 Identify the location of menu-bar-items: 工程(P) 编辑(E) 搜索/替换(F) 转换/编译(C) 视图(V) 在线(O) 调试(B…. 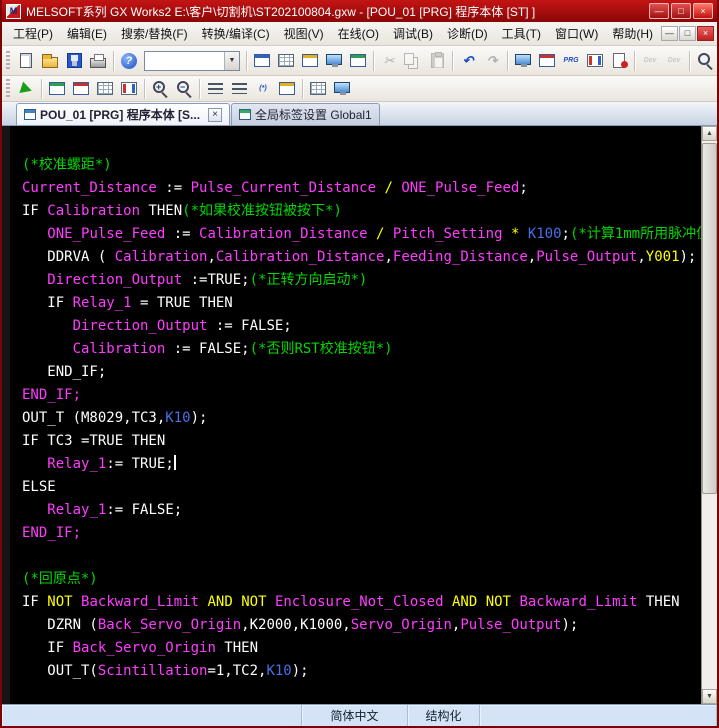
(333, 33).